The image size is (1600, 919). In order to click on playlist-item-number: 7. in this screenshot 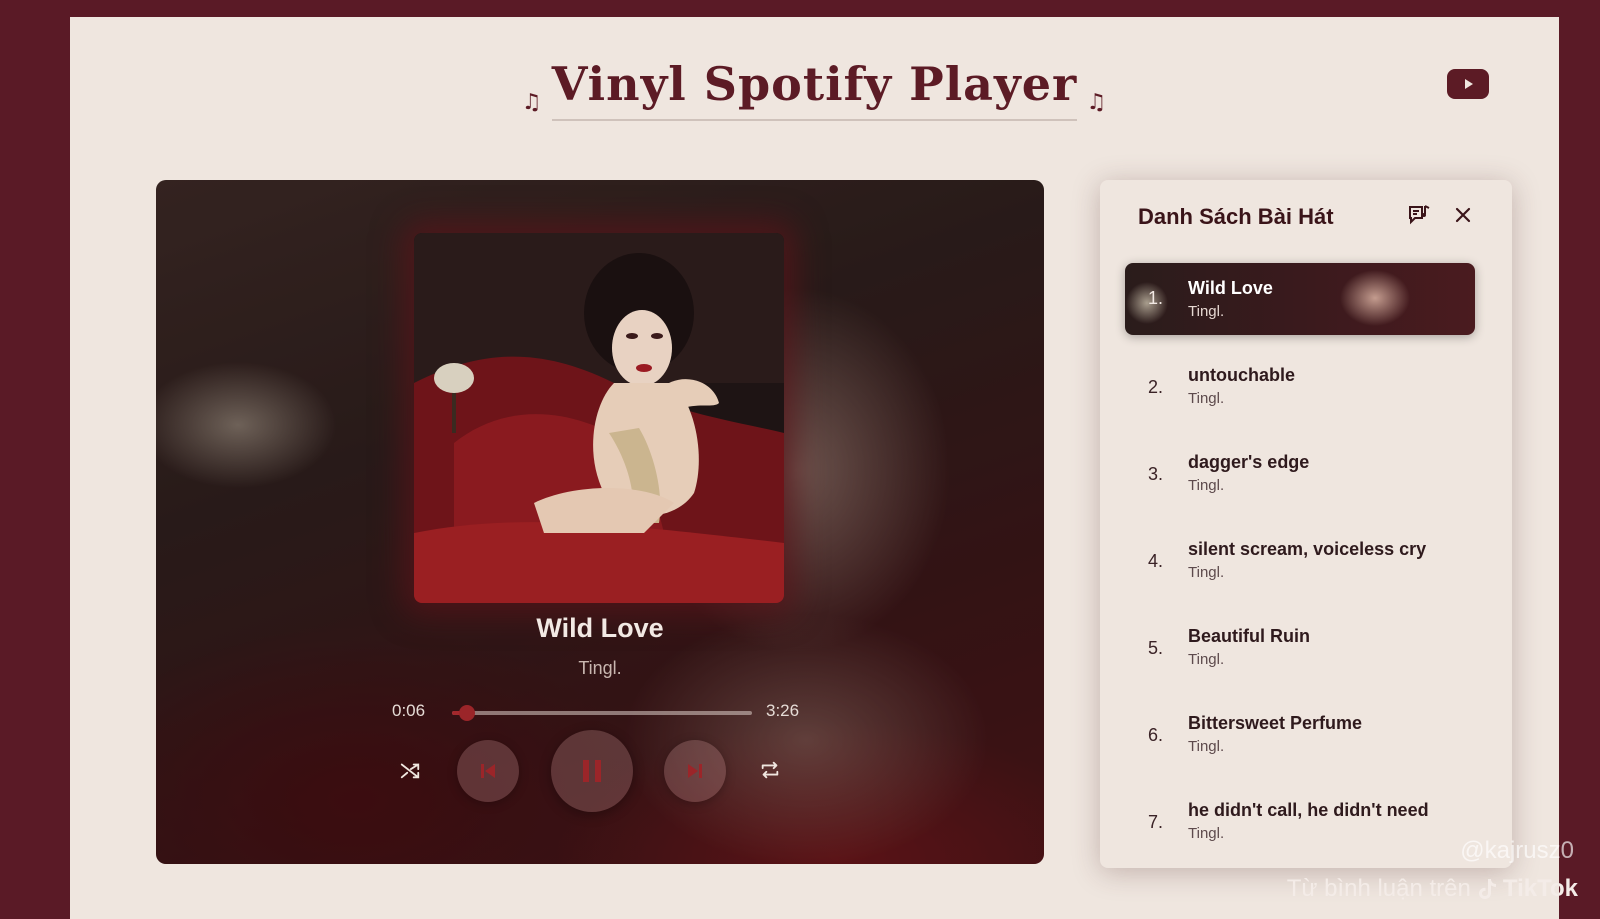, I will do `click(1156, 822)`.